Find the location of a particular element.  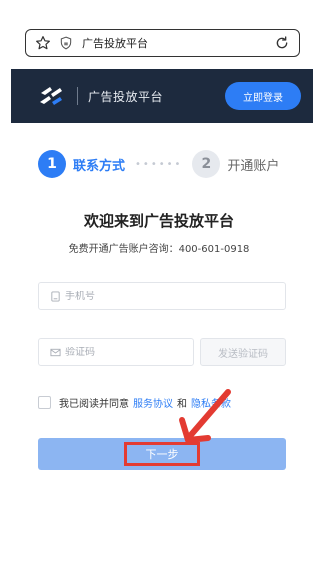

send-code-button: 发送验证码 is located at coordinates (243, 352).